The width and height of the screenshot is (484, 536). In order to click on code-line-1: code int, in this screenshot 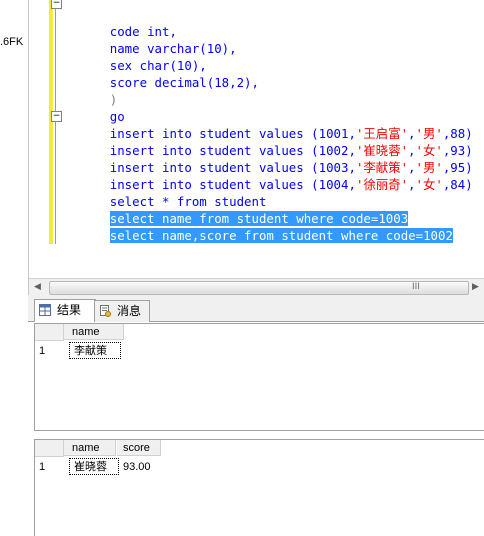, I will do `click(121, 22)`.